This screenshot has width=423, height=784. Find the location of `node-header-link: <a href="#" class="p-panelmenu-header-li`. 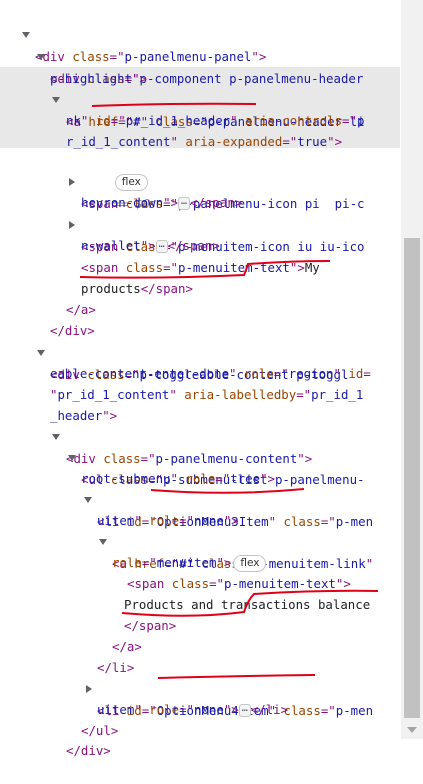

node-header-link: <a href="#" class="p-panelmenu-header-li is located at coordinates (200, 98).